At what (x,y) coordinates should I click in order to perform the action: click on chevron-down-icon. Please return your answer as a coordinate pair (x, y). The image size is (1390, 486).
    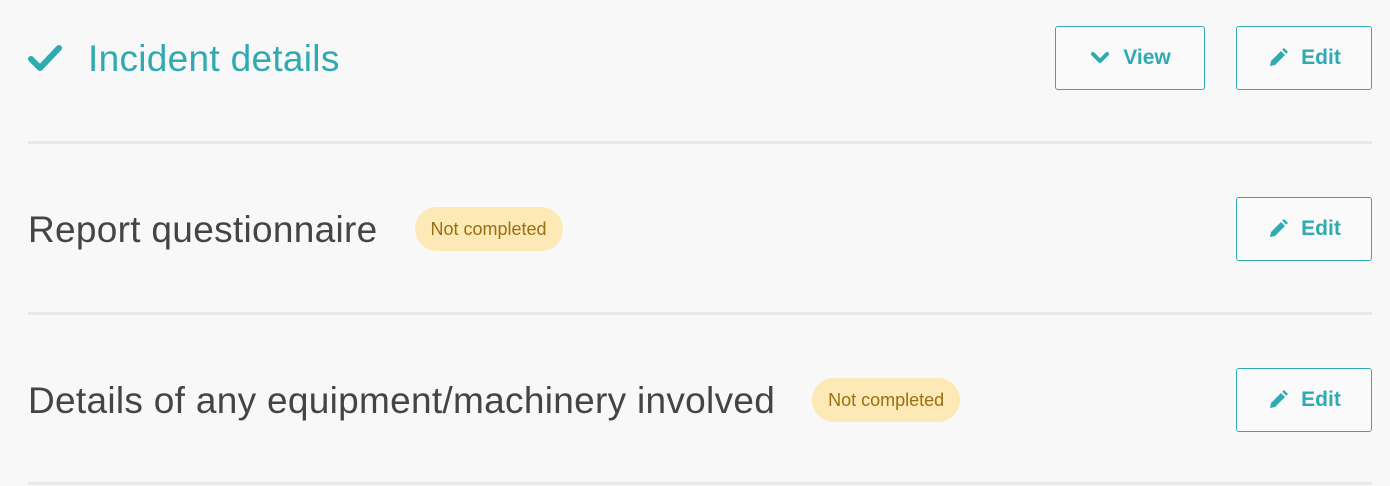
    Looking at the image, I should click on (1100, 58).